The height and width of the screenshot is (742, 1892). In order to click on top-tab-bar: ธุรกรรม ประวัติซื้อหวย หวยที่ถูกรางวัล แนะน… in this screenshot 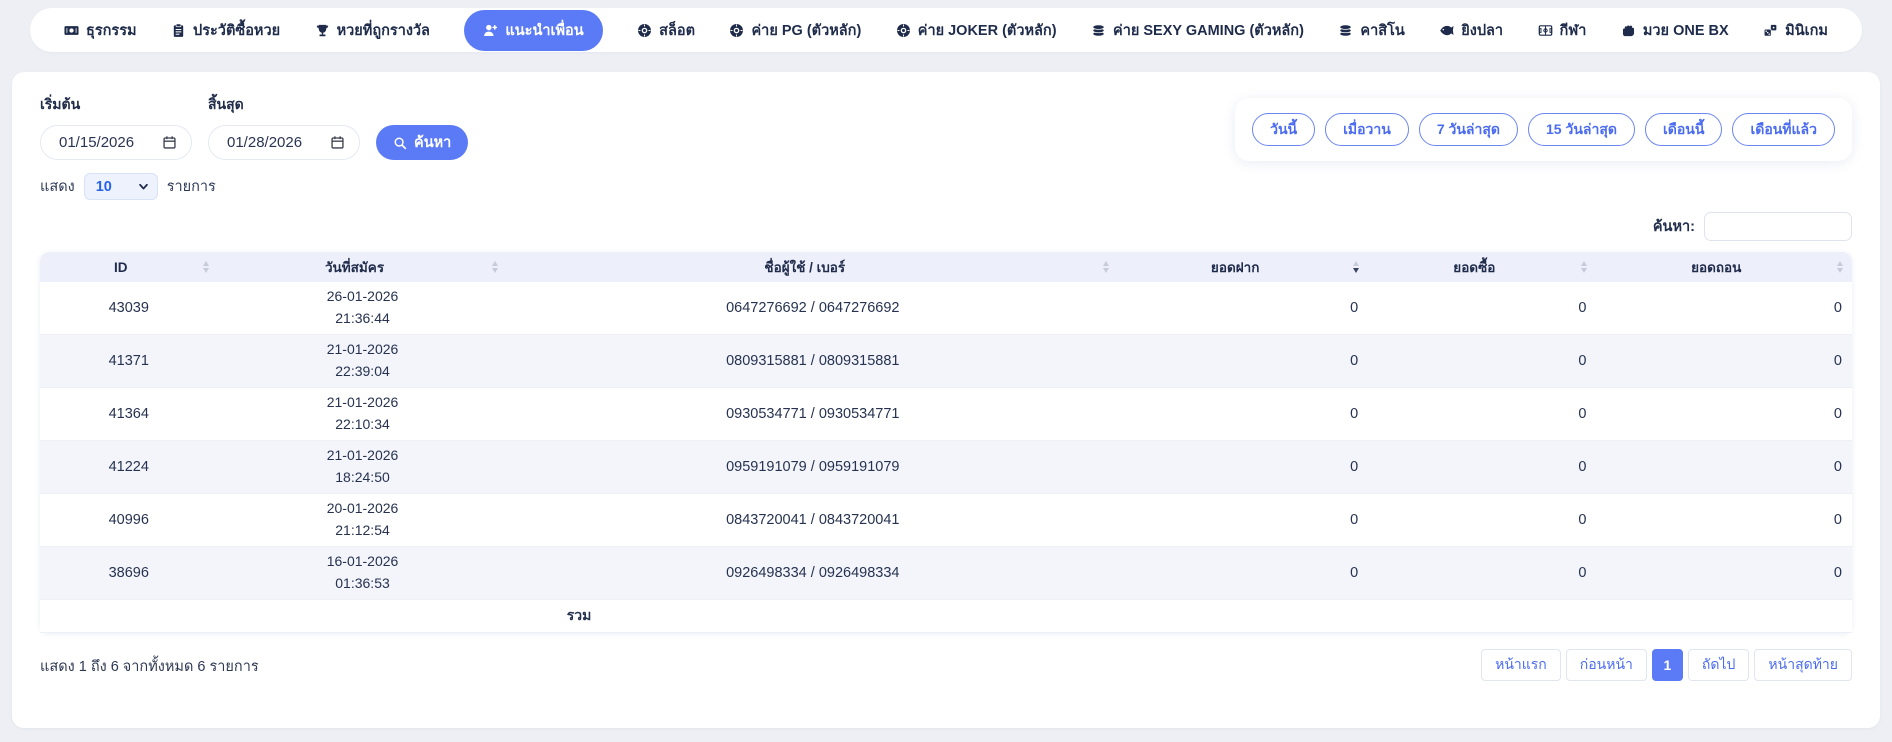, I will do `click(946, 30)`.